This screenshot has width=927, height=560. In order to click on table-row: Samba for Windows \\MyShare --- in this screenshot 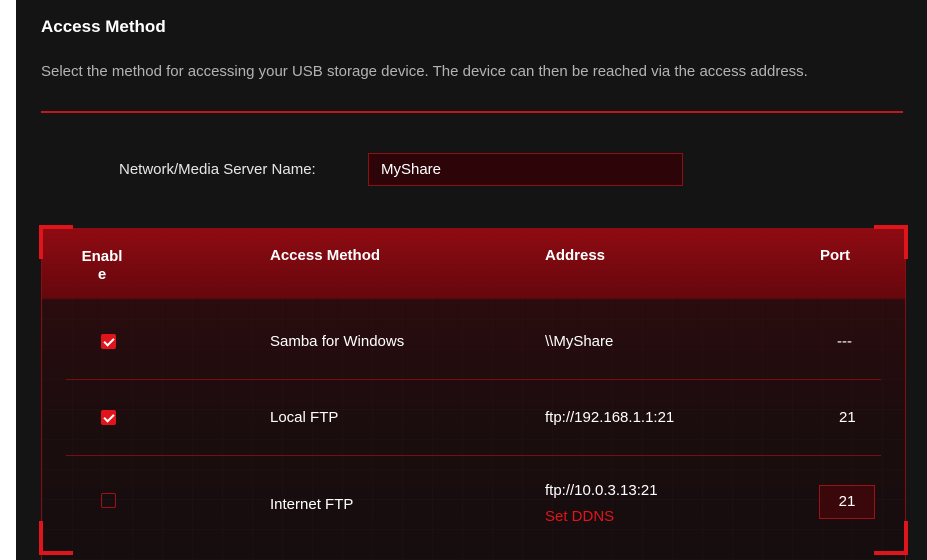, I will do `click(473, 342)`.